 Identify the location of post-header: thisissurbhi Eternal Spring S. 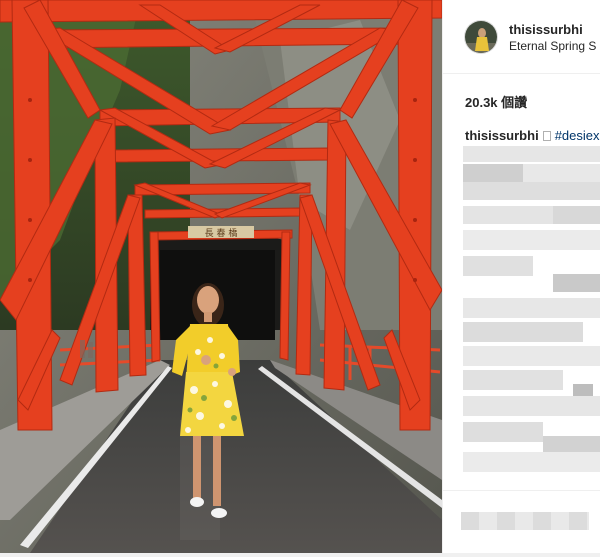
(521, 37).